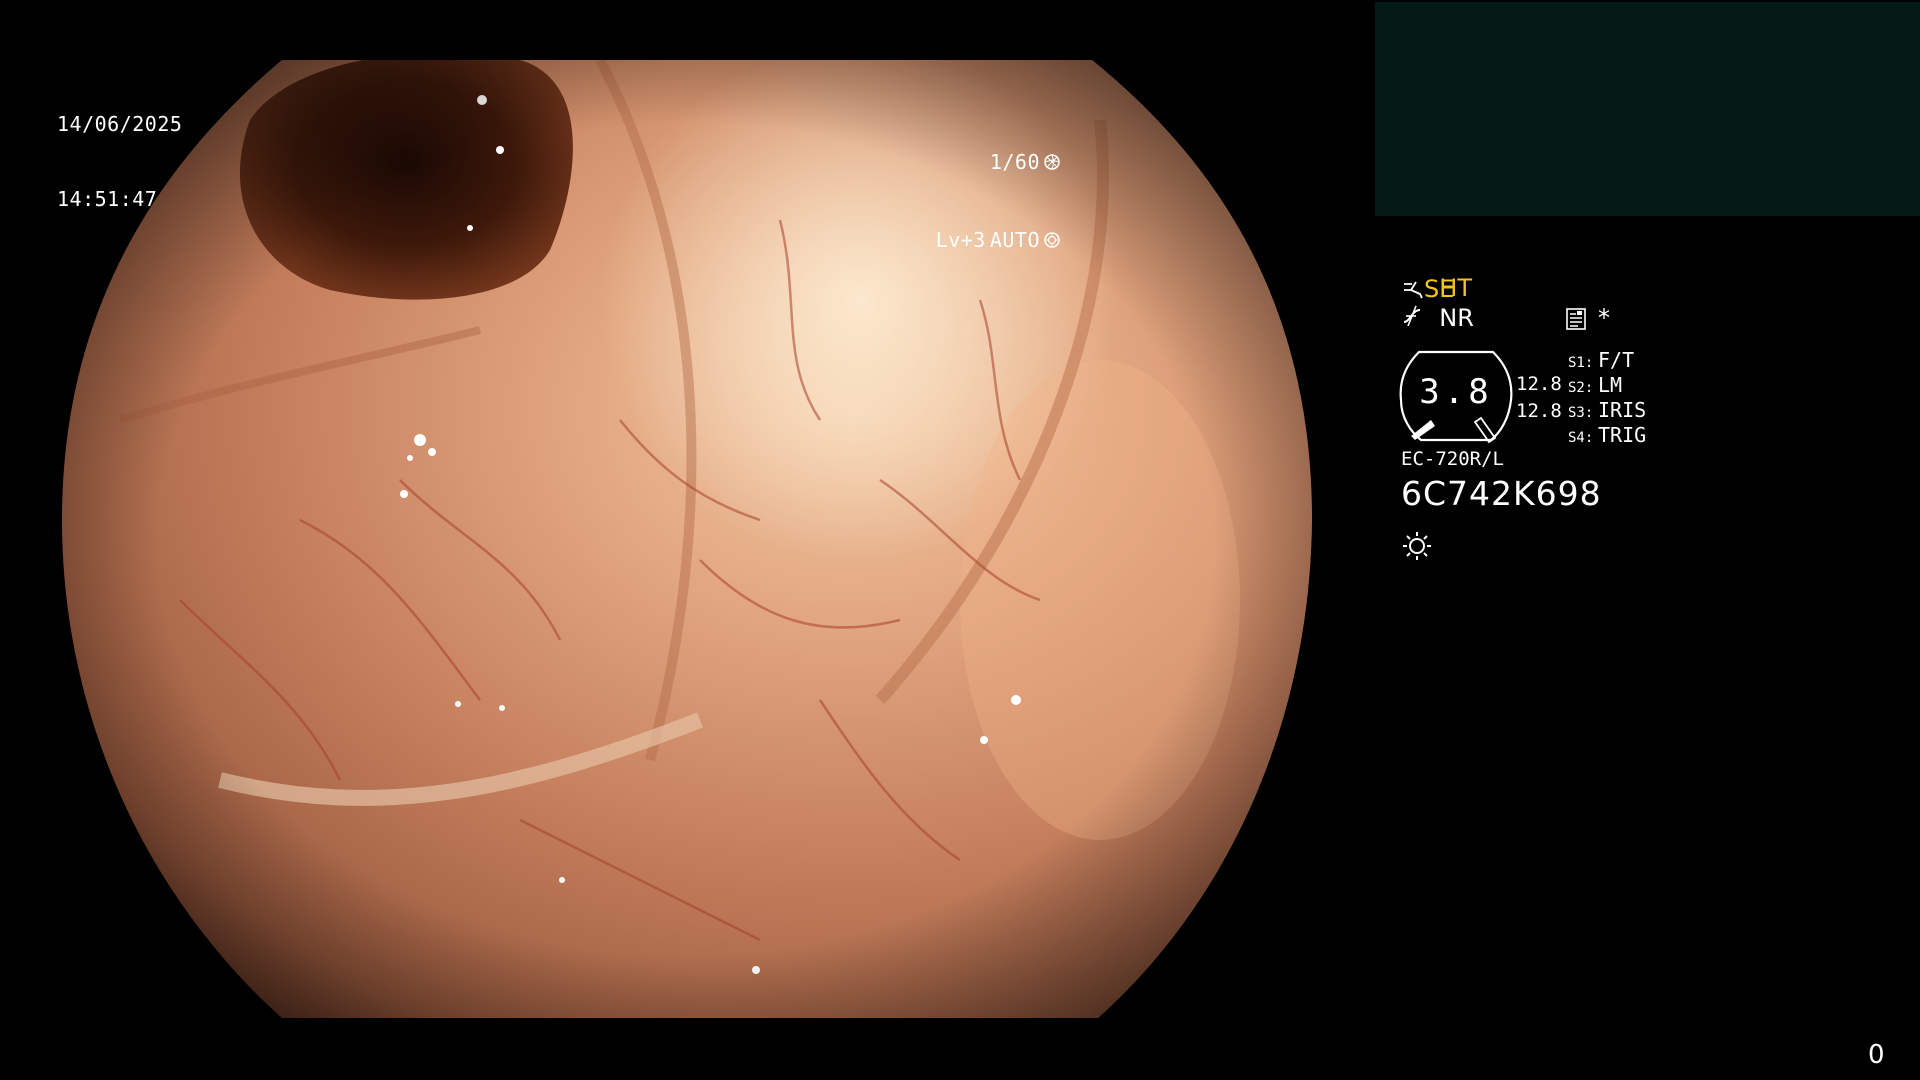 This screenshot has width=1920, height=1080. I want to click on nr-mode-label: NR, so click(1456, 318).